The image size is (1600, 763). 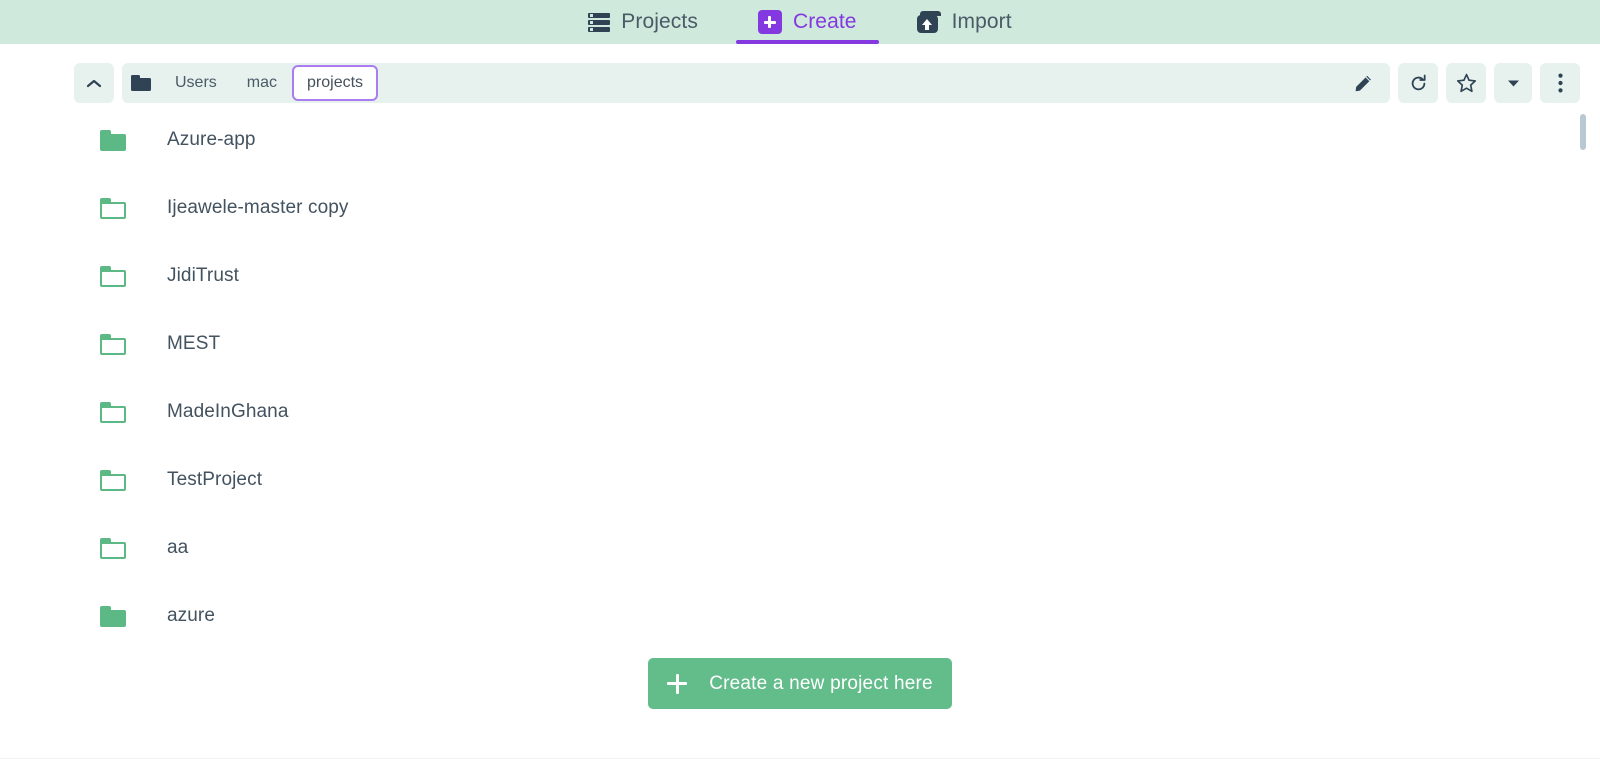 I want to click on list-icon, so click(x=599, y=22).